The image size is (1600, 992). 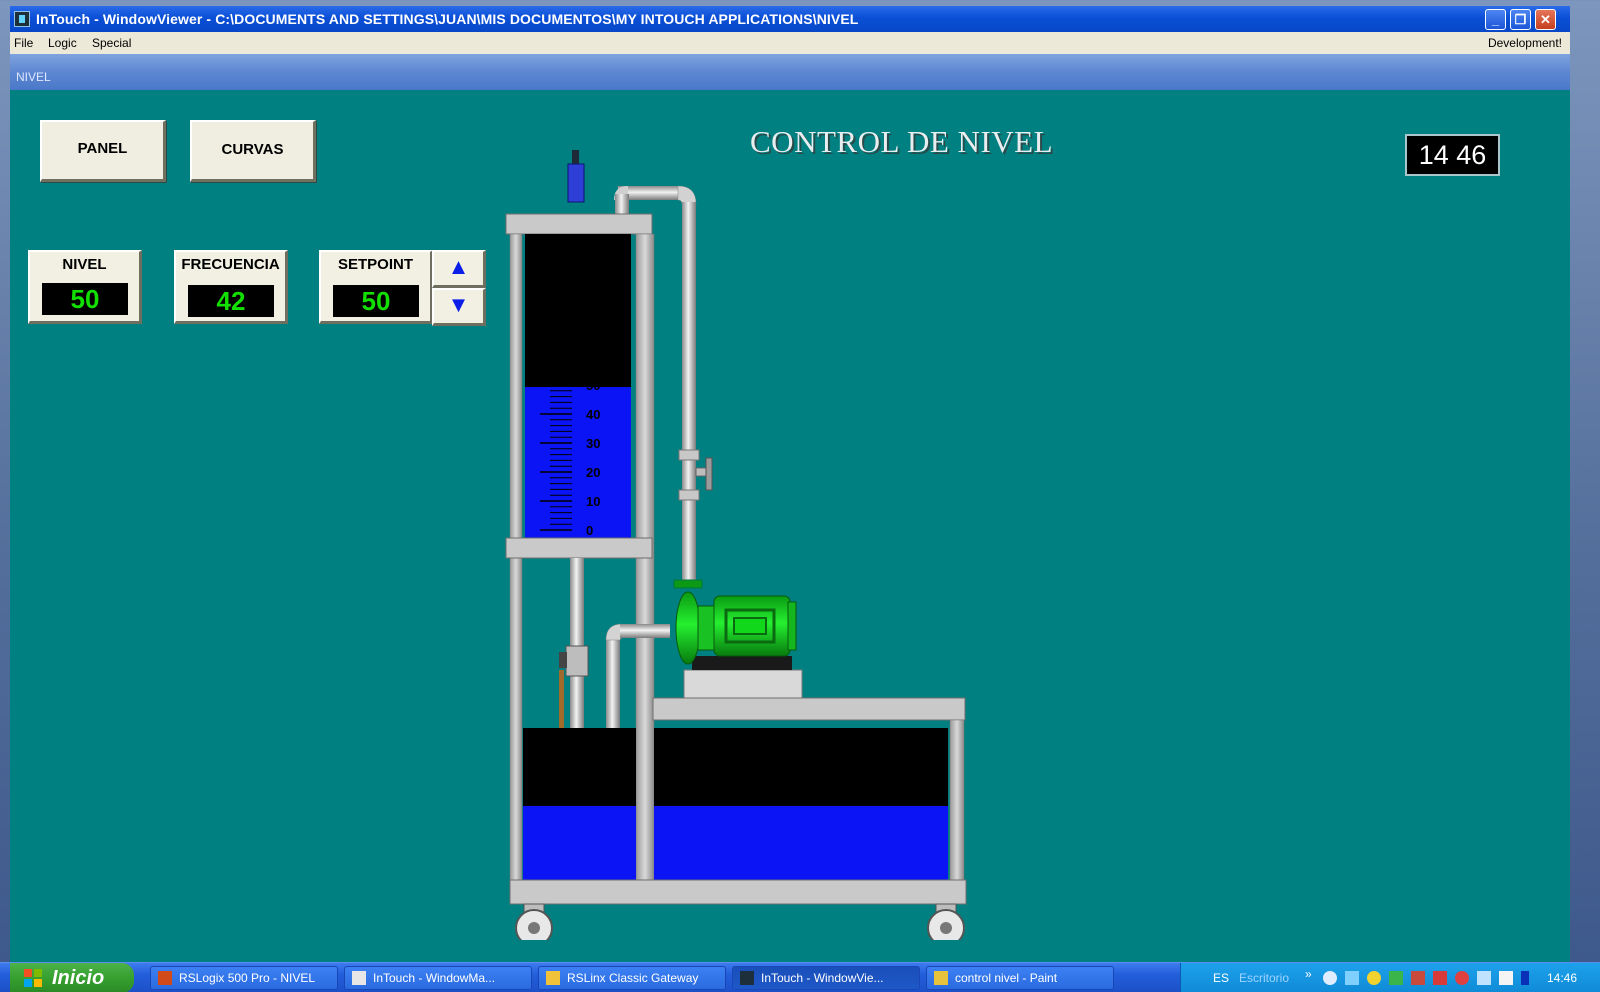 What do you see at coordinates (593, 385) in the screenshot?
I see `scale-label: 50` at bounding box center [593, 385].